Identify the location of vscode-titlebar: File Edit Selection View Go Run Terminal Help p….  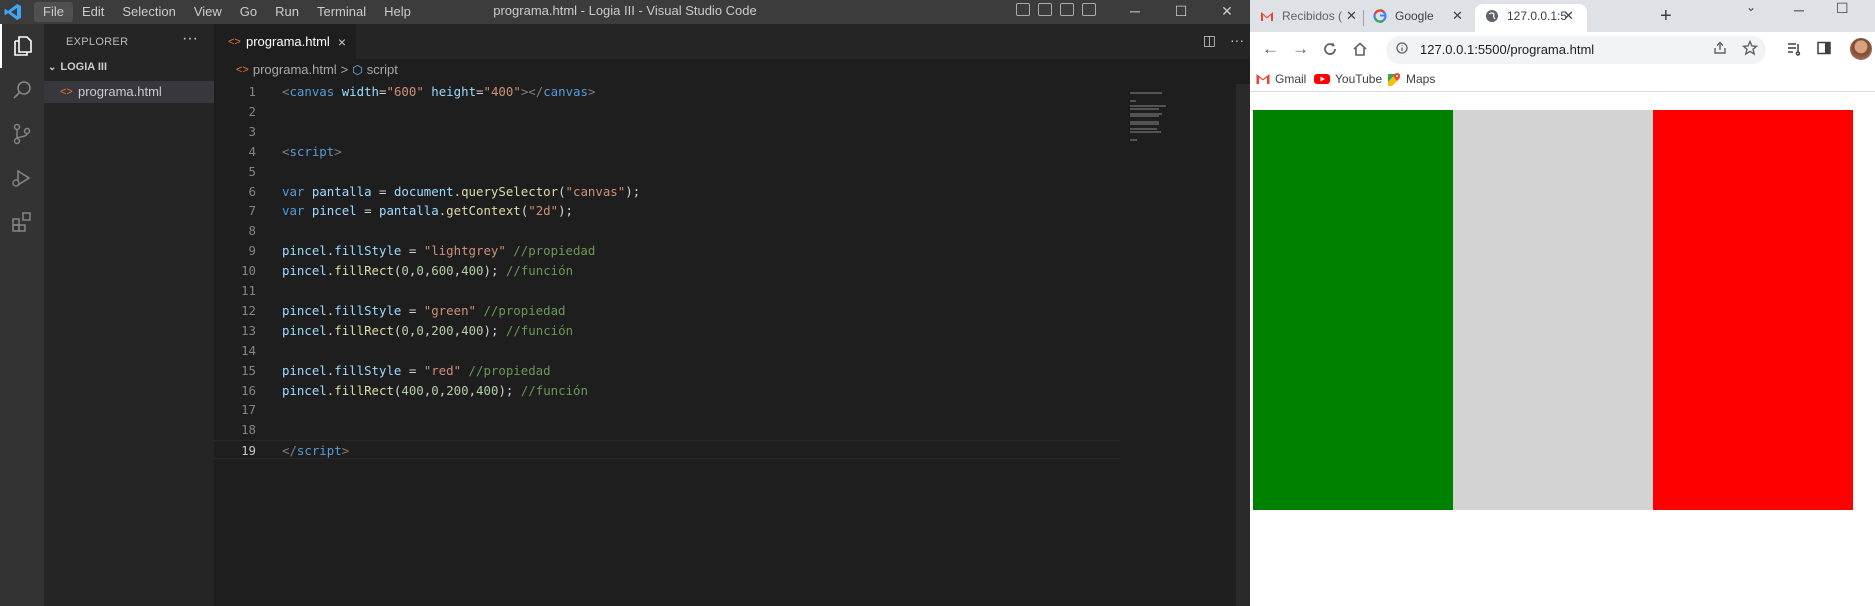
(625, 12).